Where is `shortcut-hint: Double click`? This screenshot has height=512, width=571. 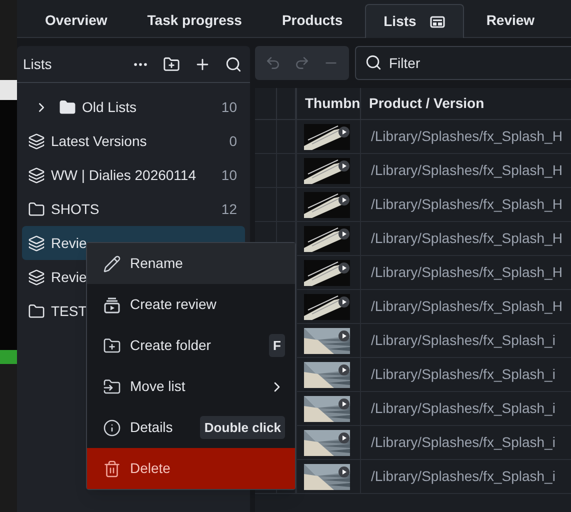 shortcut-hint: Double click is located at coordinates (242, 428).